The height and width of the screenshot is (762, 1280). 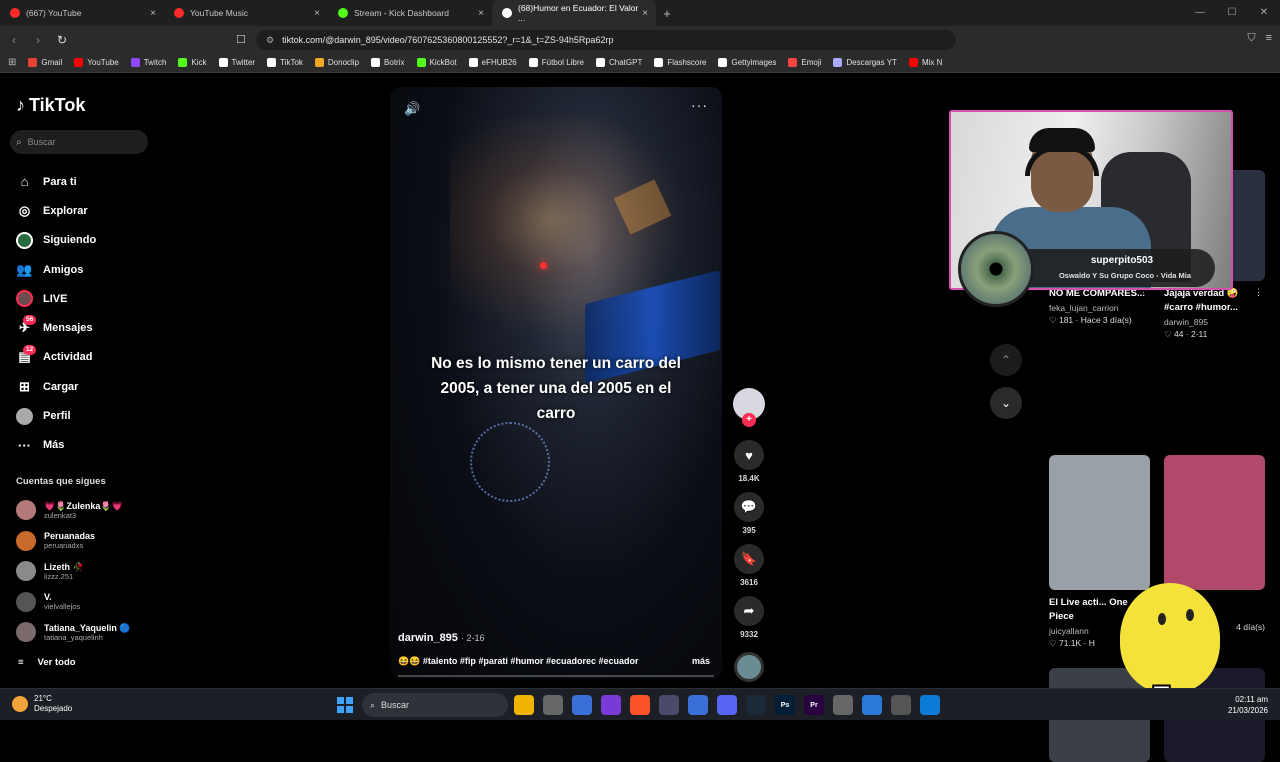 I want to click on card-options-icon: ⋮, so click(x=1258, y=292).